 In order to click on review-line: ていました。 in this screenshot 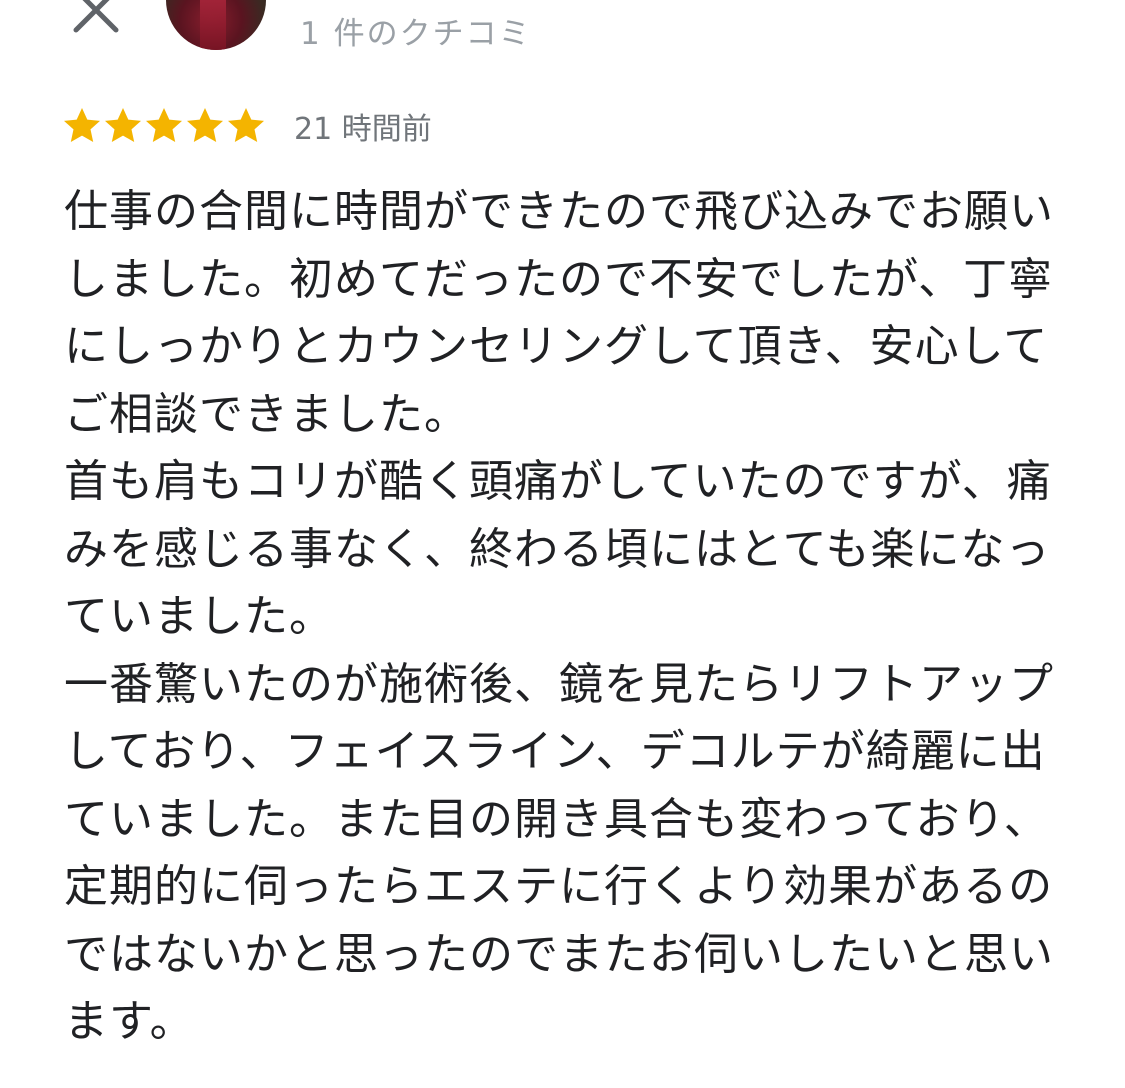, I will do `click(199, 616)`.